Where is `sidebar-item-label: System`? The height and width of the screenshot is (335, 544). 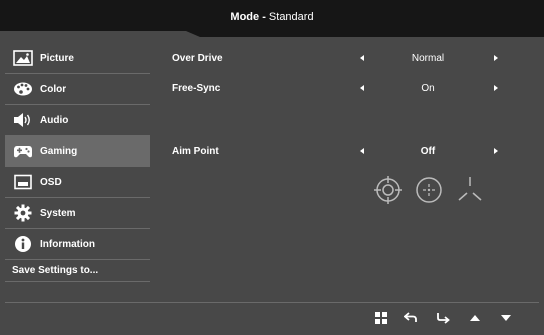
sidebar-item-label: System is located at coordinates (58, 213).